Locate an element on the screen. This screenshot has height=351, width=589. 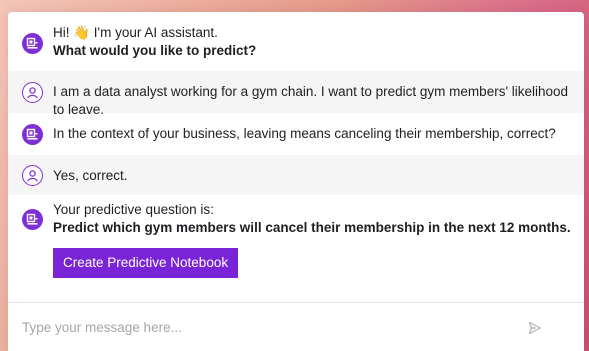
message-text-bold: What would you like to predict? is located at coordinates (155, 50).